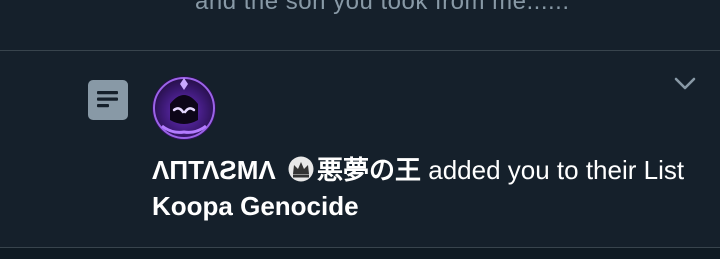 This screenshot has width=720, height=259. I want to click on next-notification-edge, so click(360, 253).